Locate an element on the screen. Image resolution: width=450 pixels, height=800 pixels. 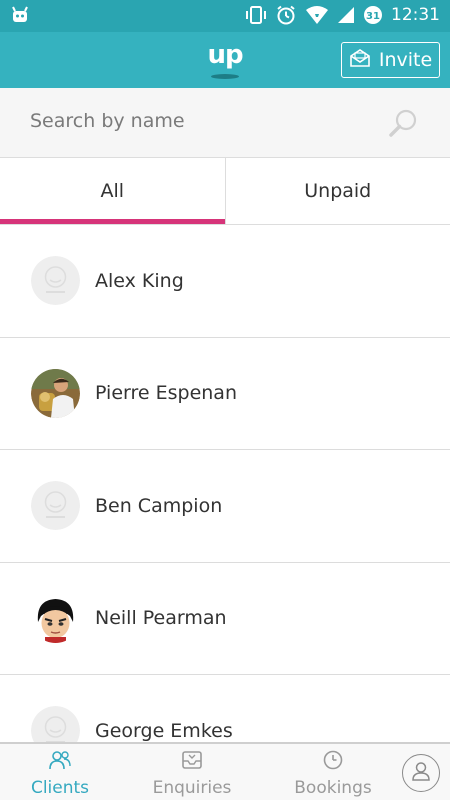
client-name: Neill Pearman is located at coordinates (161, 618).